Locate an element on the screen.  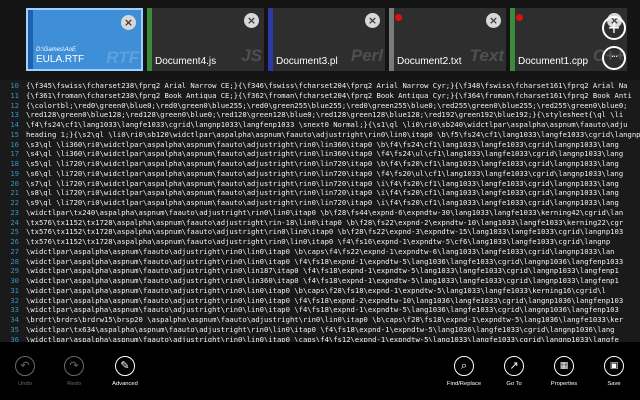
line-number: 21 is located at coordinates (14, 193).